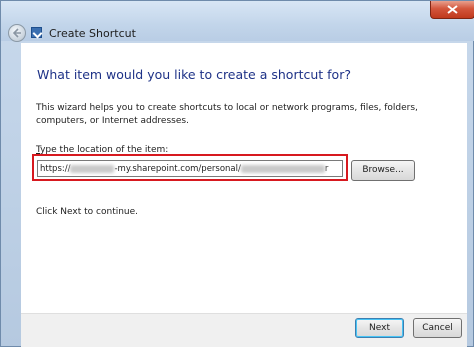 The image size is (474, 347). Describe the element at coordinates (177, 168) in the screenshot. I see `location-value-middle: -my.sharepoint.com/personal/` at that location.